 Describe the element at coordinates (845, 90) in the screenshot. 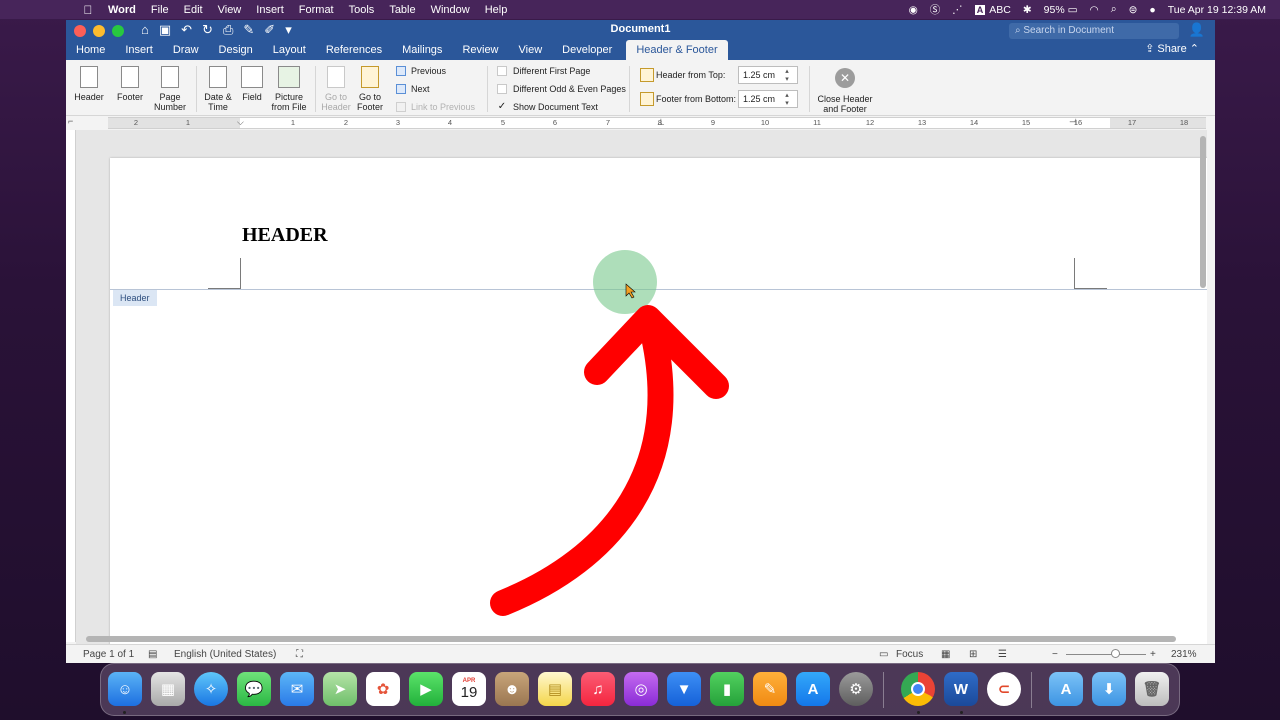

I see `close-header-footer-button: ✕ Close Header and Footer` at that location.